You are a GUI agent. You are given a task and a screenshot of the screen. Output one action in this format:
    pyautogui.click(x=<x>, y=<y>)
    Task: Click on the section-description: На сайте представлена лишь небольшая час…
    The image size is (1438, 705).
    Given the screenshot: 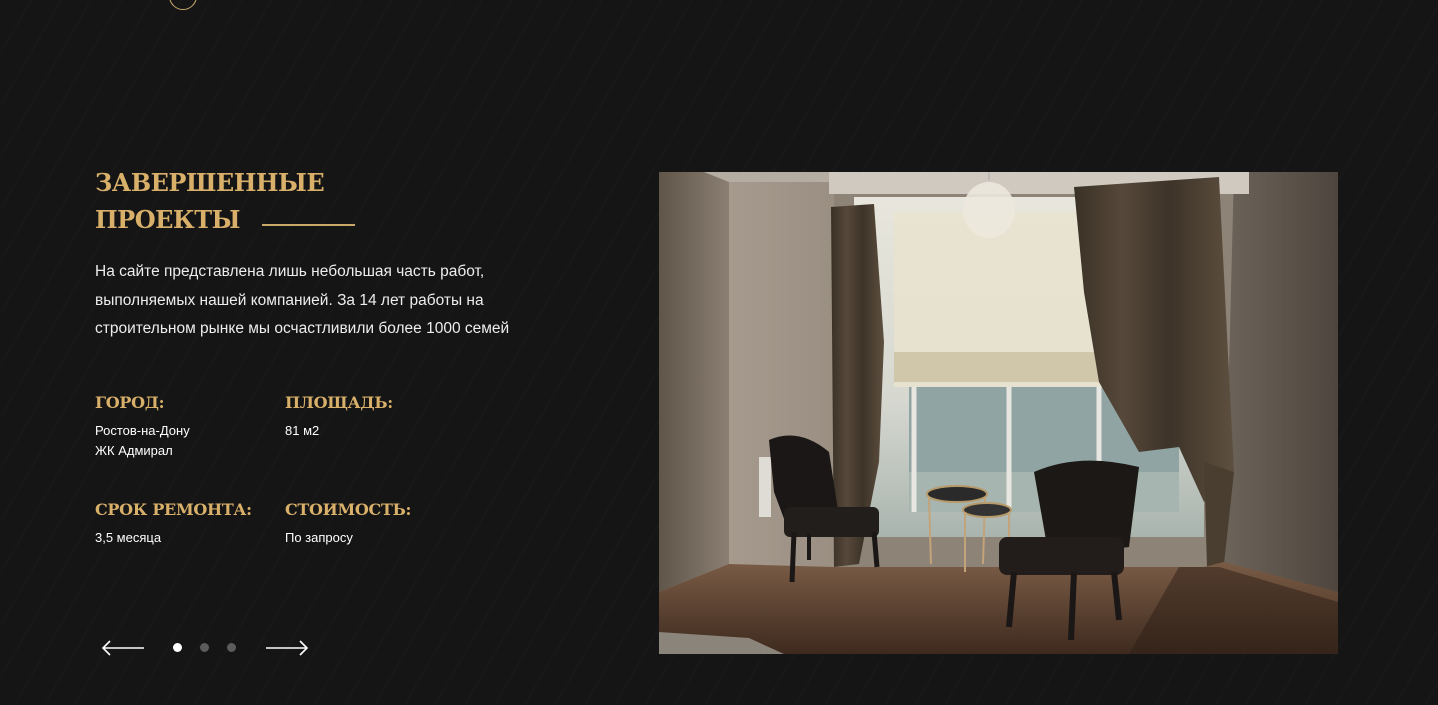 What is the action you would take?
    pyautogui.click(x=302, y=300)
    